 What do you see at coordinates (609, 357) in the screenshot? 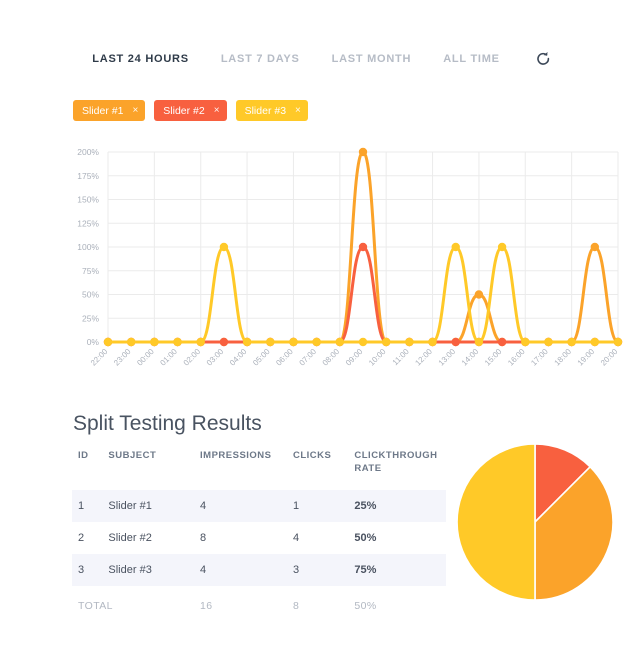
I see `svg-text: 20:00` at bounding box center [609, 357].